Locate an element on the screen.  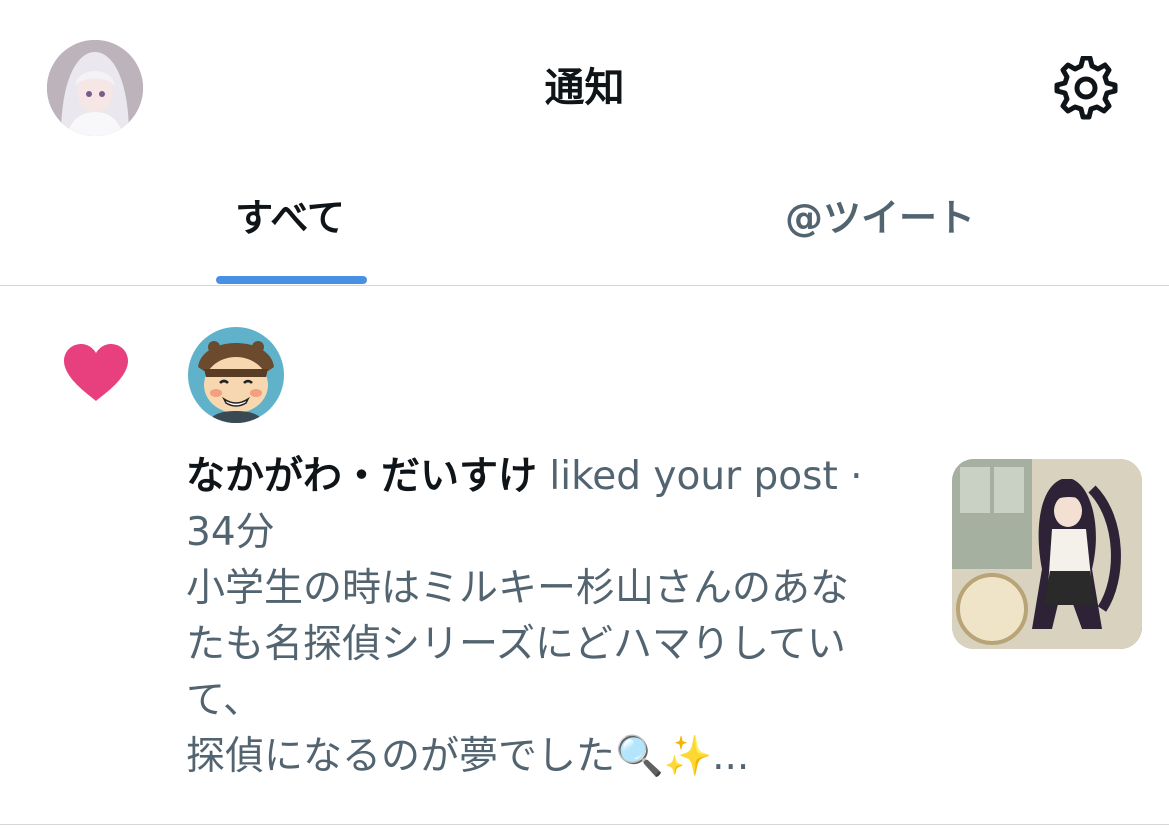
gear-icon is located at coordinates (1086, 87).